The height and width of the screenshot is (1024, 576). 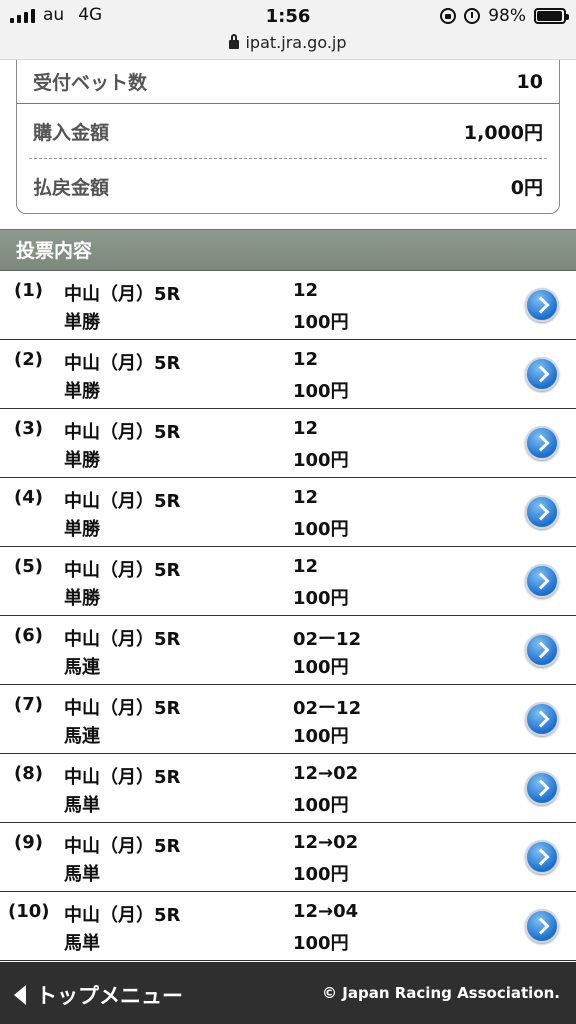 What do you see at coordinates (288, 993) in the screenshot?
I see `footer-bar: トップメニュー © Japan Racing Association.` at bounding box center [288, 993].